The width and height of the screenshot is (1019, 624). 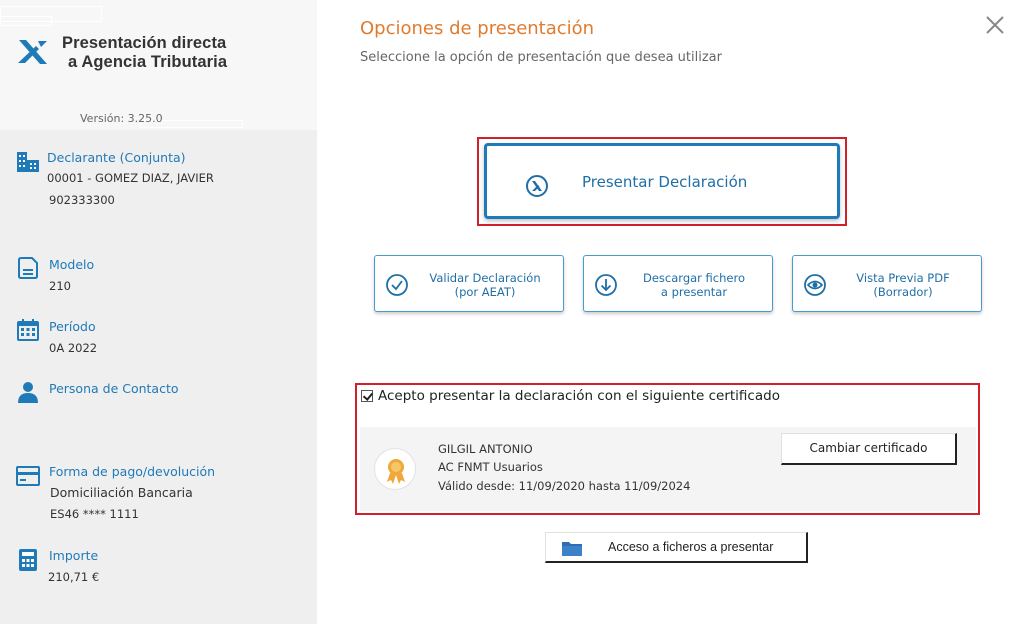 What do you see at coordinates (903, 292) in the screenshot?
I see `vista-line2: (Borrador)` at bounding box center [903, 292].